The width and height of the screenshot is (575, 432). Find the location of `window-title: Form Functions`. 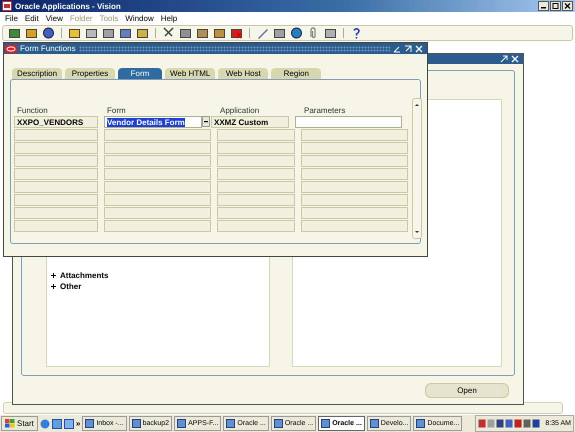

window-title: Form Functions is located at coordinates (48, 48).